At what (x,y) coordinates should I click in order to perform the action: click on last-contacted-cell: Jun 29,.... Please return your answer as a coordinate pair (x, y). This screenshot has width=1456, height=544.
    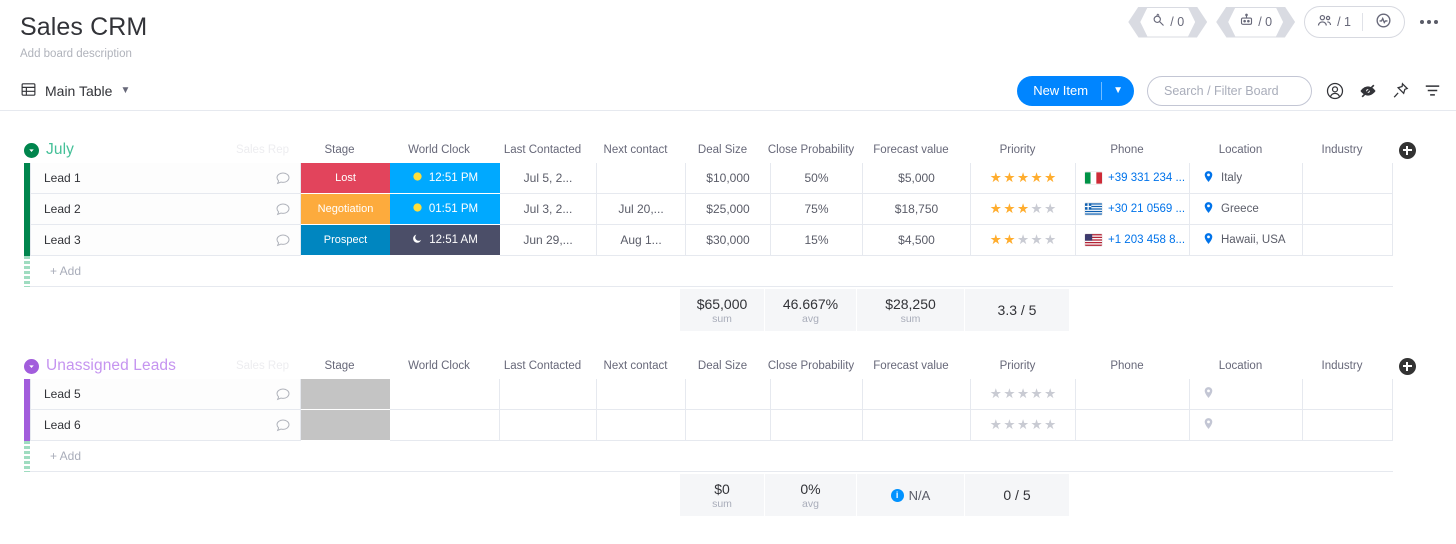
    Looking at the image, I should click on (548, 240).